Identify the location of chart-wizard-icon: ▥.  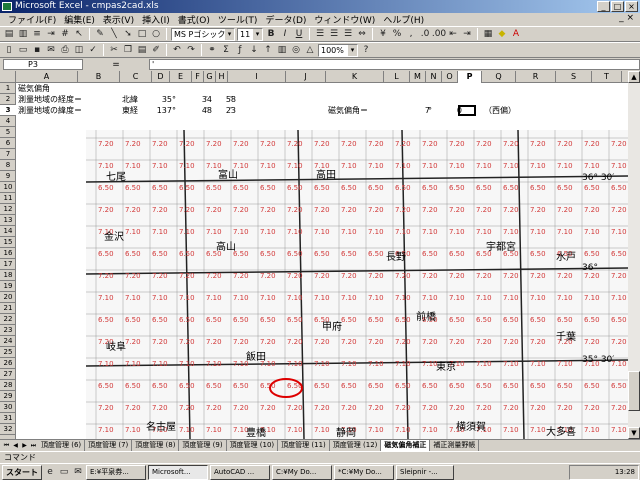
(282, 50).